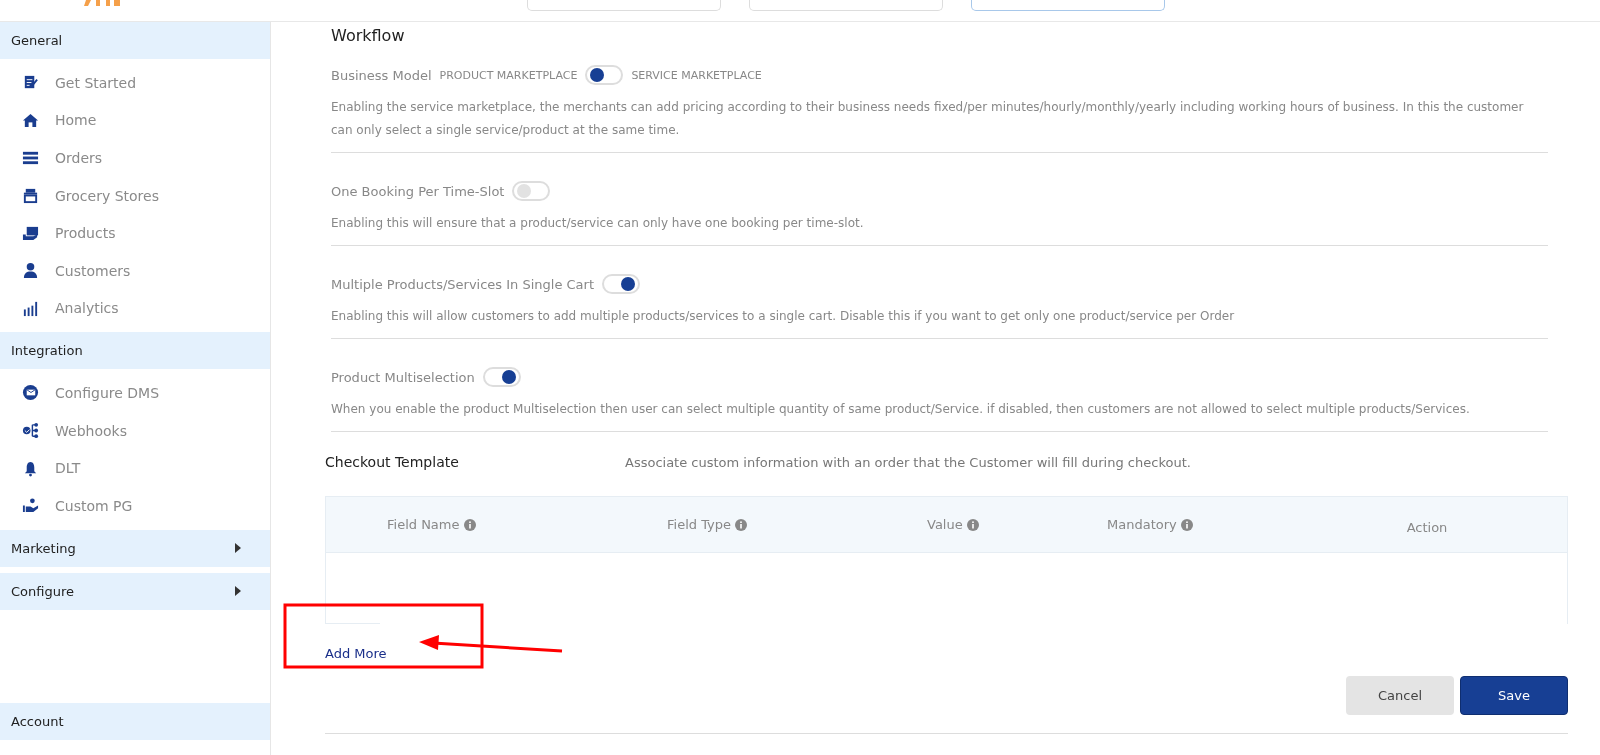  I want to click on setting-label: Multiple Products/Services In Single Cart, so click(463, 284).